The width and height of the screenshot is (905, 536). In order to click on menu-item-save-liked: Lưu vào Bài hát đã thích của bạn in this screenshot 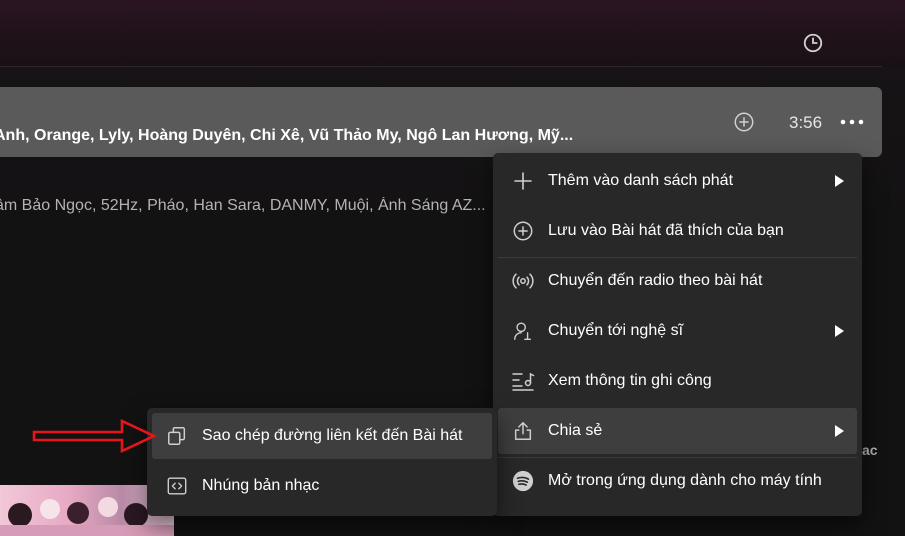, I will do `click(677, 231)`.